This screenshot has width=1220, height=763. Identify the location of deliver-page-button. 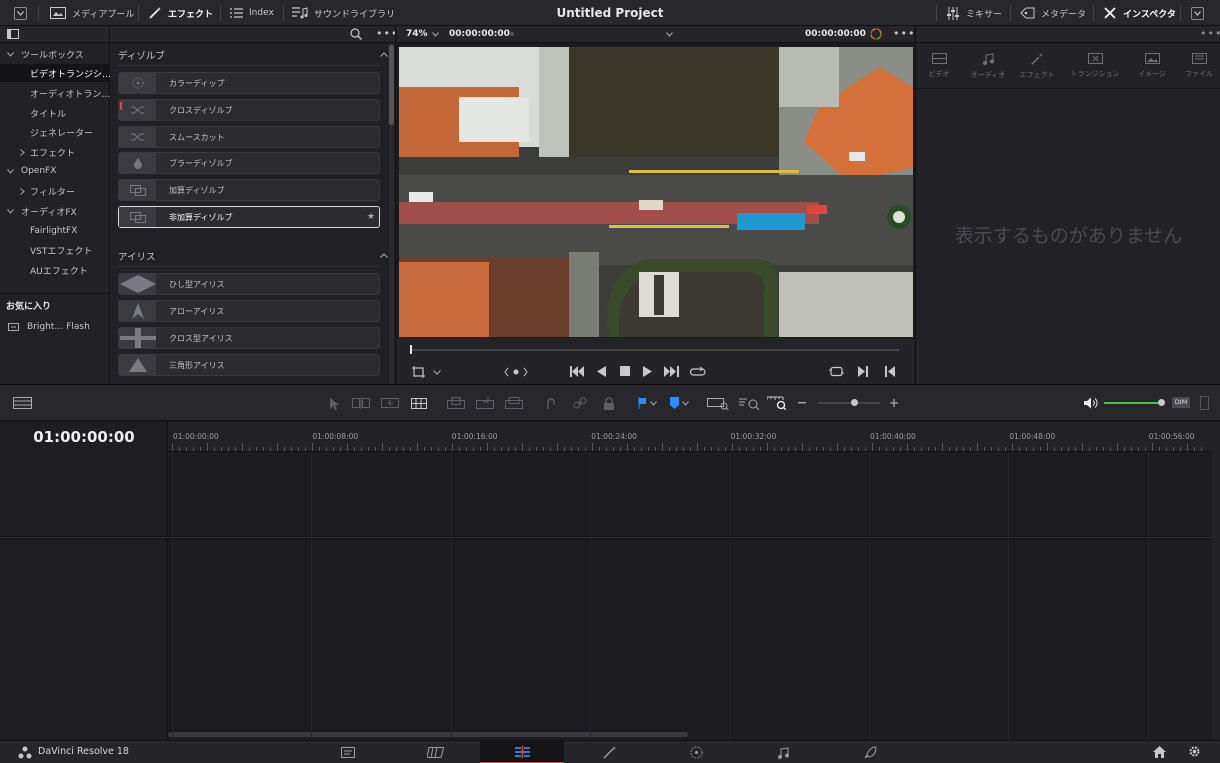
(870, 752).